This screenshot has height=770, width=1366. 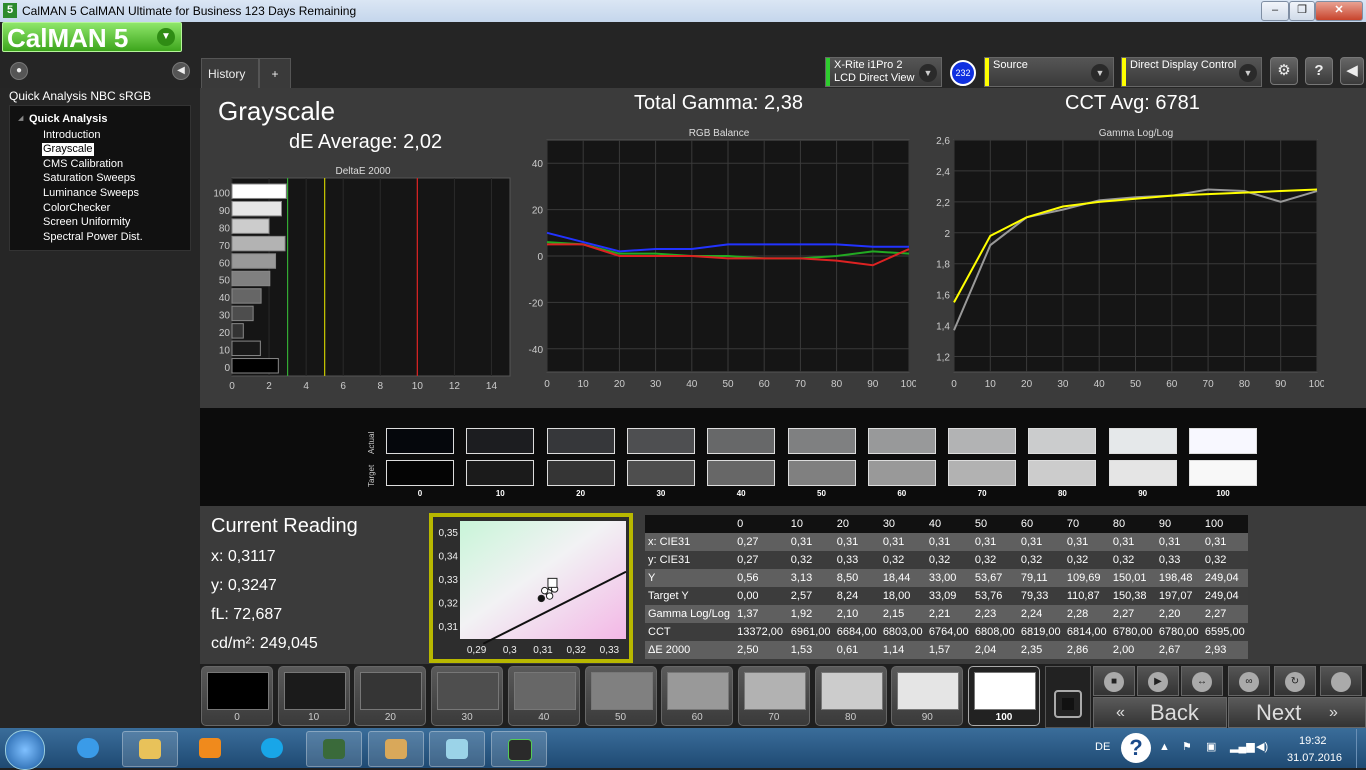 I want to click on clock-time: 19:32, so click(x=1313, y=741).